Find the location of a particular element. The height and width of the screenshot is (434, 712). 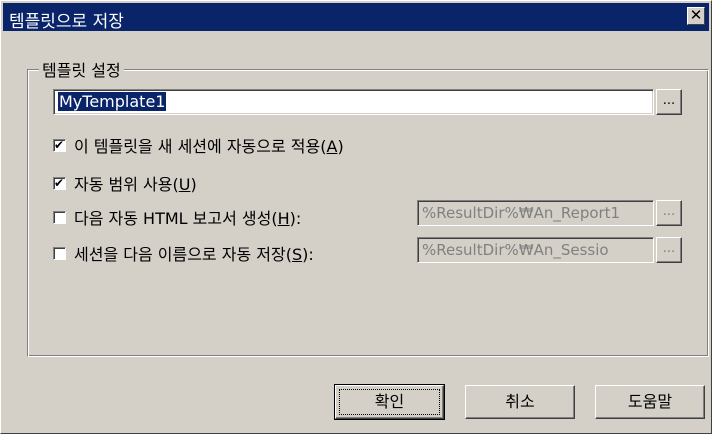

ok-button: 확인 is located at coordinates (389, 402).